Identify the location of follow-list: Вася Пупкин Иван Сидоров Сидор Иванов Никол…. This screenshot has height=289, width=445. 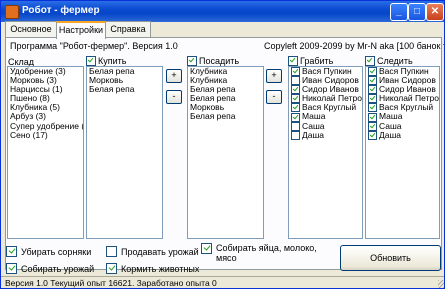
(402, 152).